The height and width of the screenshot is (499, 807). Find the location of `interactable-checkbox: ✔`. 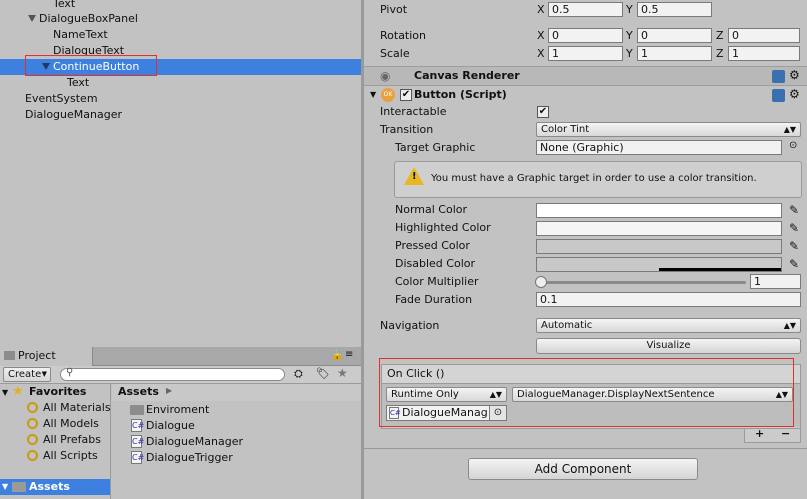

interactable-checkbox: ✔ is located at coordinates (543, 112).